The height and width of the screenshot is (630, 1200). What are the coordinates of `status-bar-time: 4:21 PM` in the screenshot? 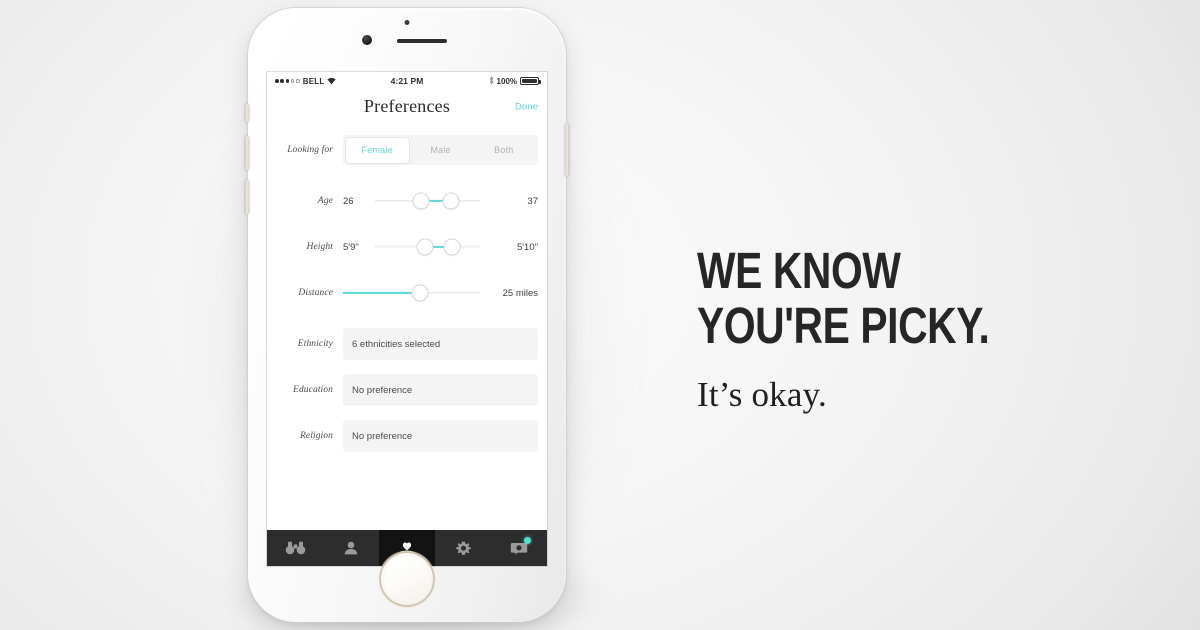 It's located at (407, 81).